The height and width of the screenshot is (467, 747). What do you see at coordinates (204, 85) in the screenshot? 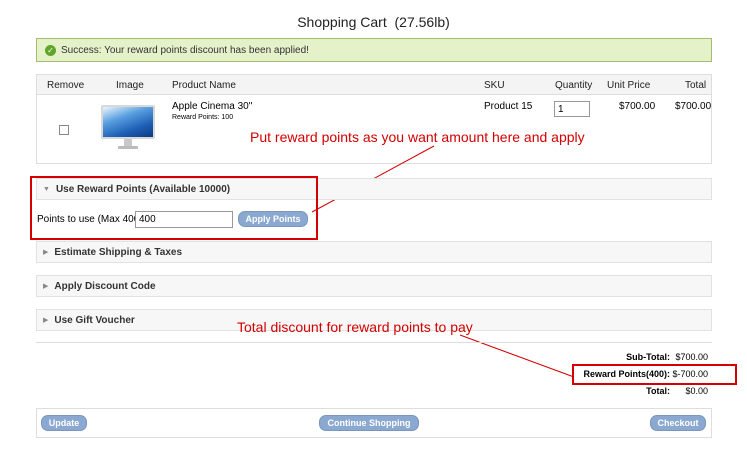
I see `col-product-name: Product Name` at bounding box center [204, 85].